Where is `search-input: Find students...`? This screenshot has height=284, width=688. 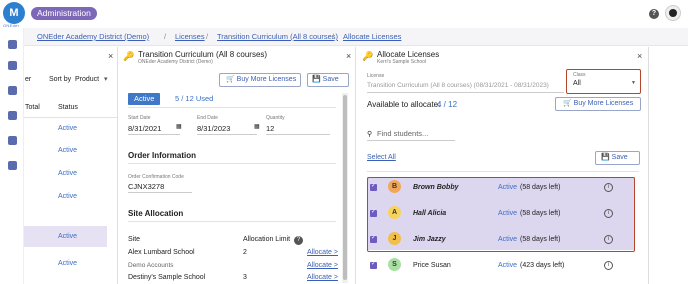
search-input: Find students... is located at coordinates (402, 133).